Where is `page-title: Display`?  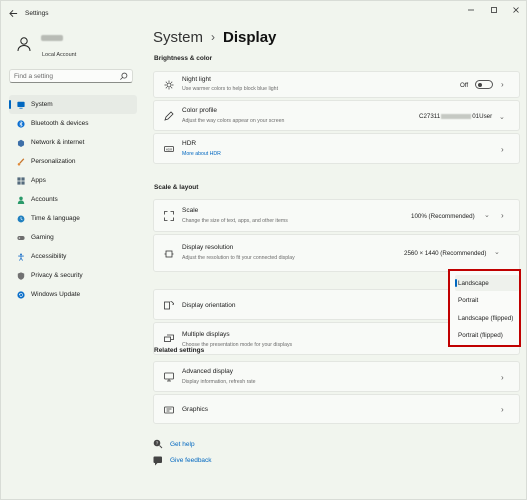 page-title: Display is located at coordinates (250, 37).